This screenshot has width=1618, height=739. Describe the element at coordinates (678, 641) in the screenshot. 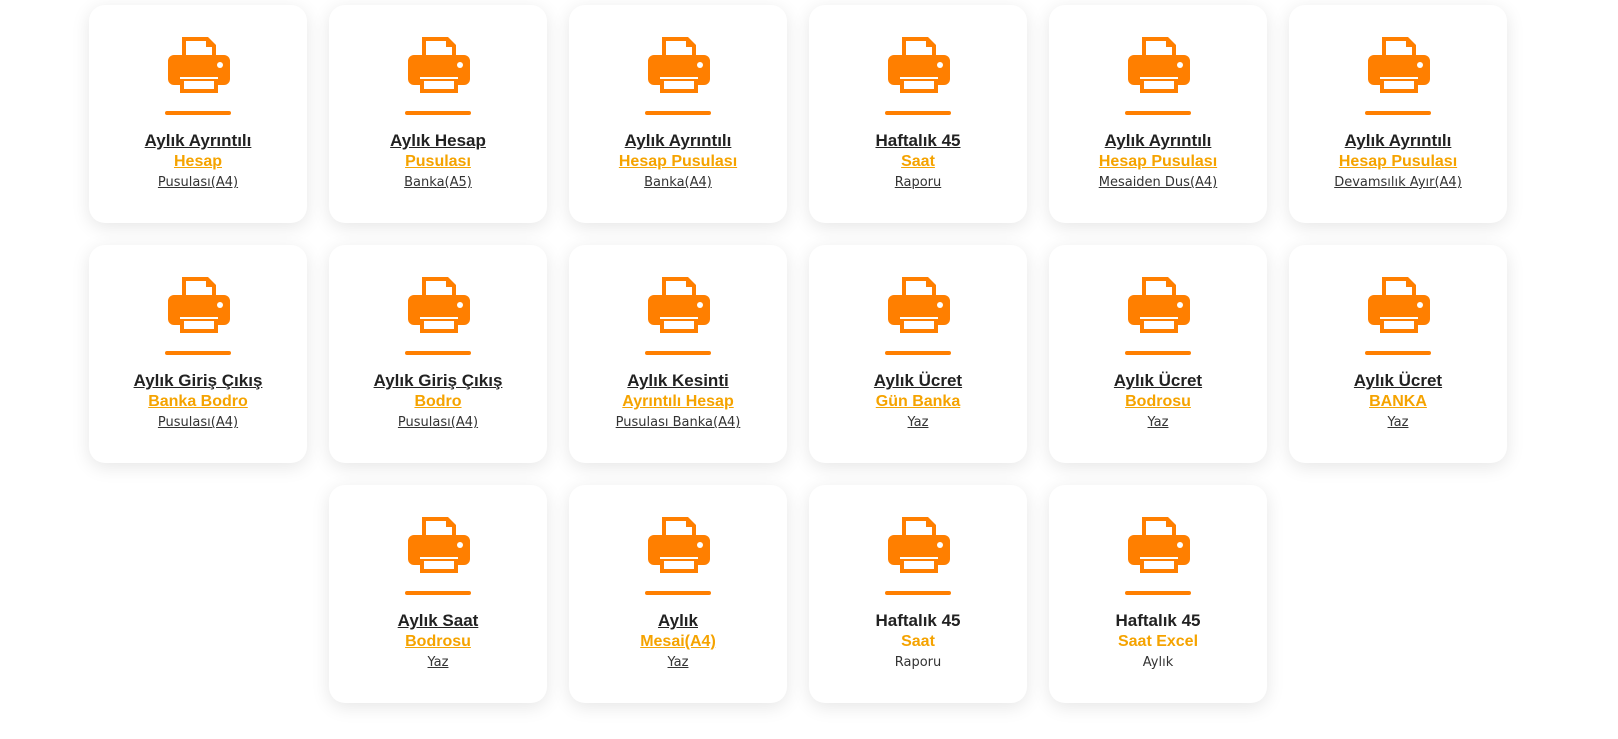

I see `card-subtitle: Mesai(A4)` at that location.